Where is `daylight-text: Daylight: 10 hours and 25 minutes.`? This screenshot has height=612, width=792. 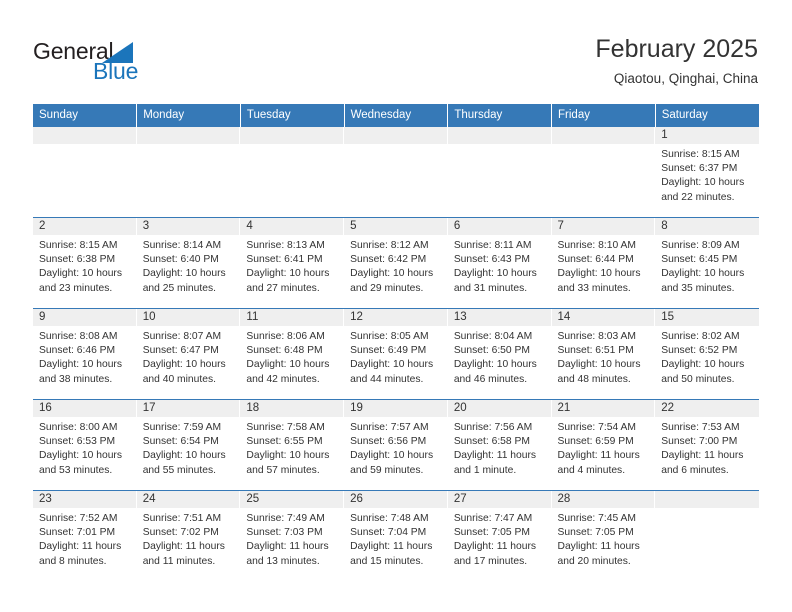 daylight-text: Daylight: 10 hours and 25 minutes. is located at coordinates (184, 281).